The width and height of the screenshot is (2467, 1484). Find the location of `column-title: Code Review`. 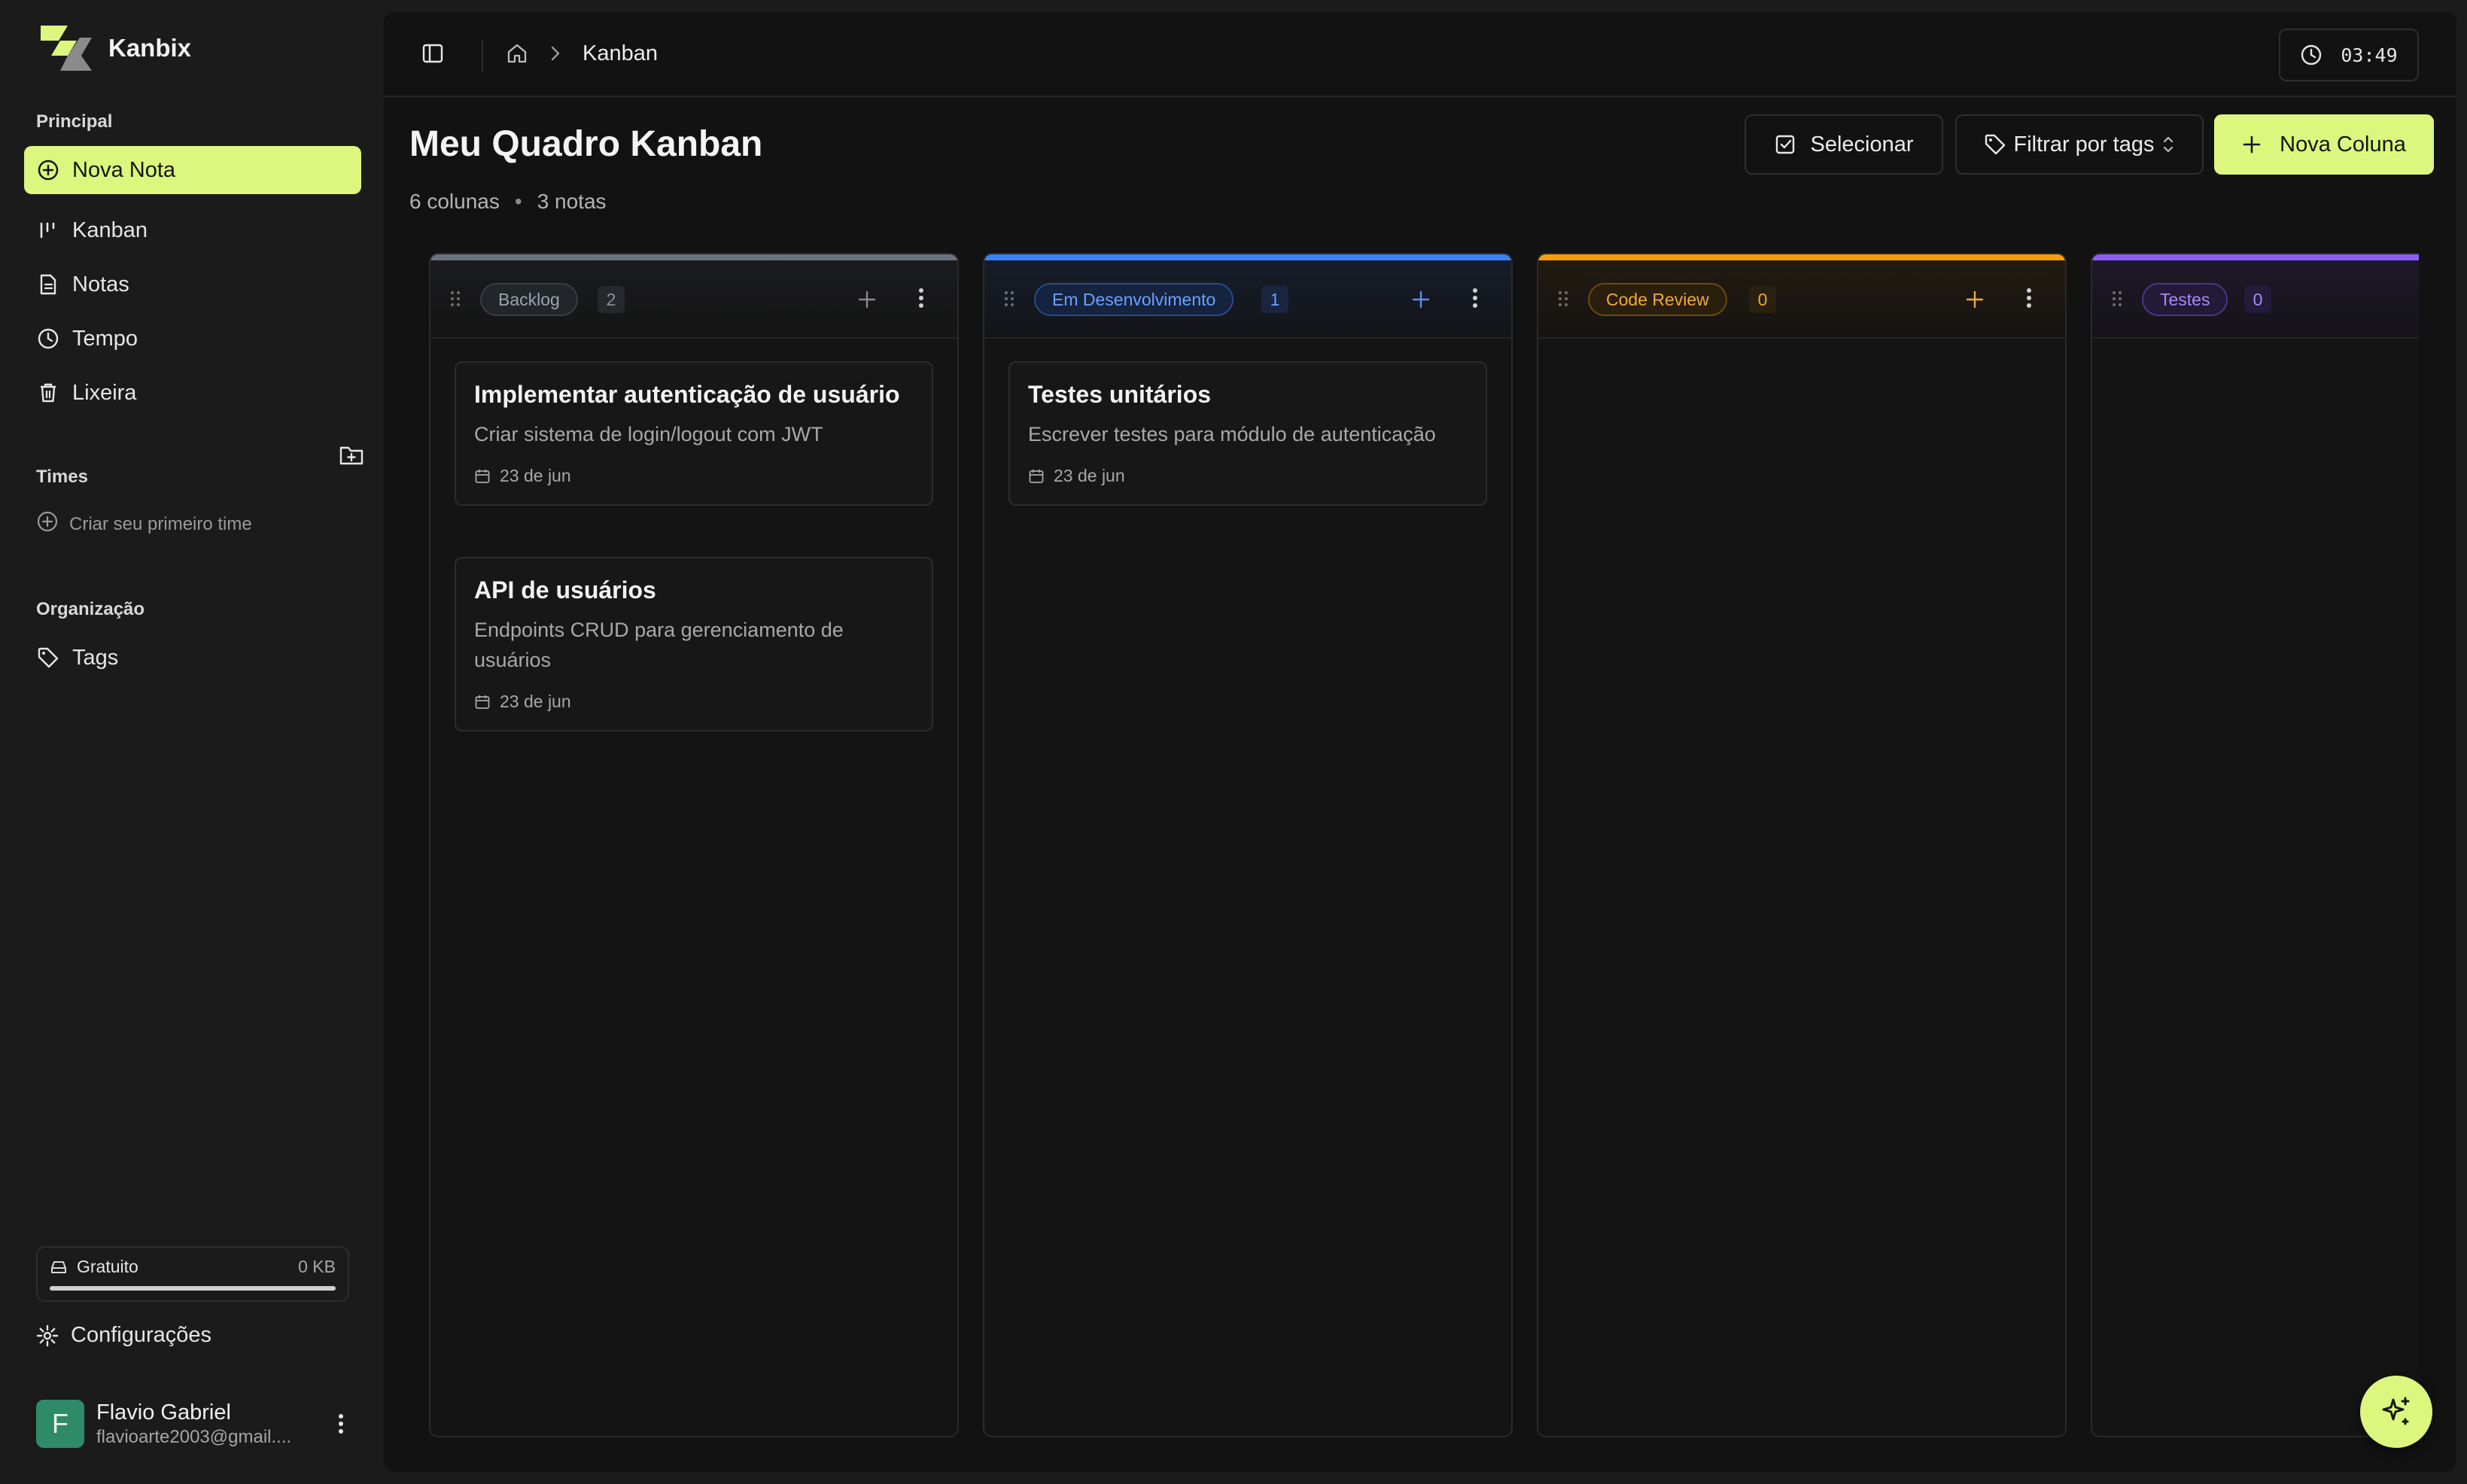

column-title: Code Review is located at coordinates (1657, 299).